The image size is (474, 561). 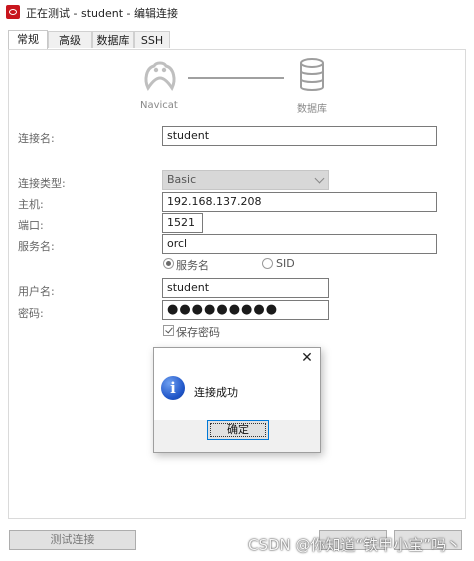 What do you see at coordinates (36, 246) in the screenshot?
I see `service-label: 服务名:` at bounding box center [36, 246].